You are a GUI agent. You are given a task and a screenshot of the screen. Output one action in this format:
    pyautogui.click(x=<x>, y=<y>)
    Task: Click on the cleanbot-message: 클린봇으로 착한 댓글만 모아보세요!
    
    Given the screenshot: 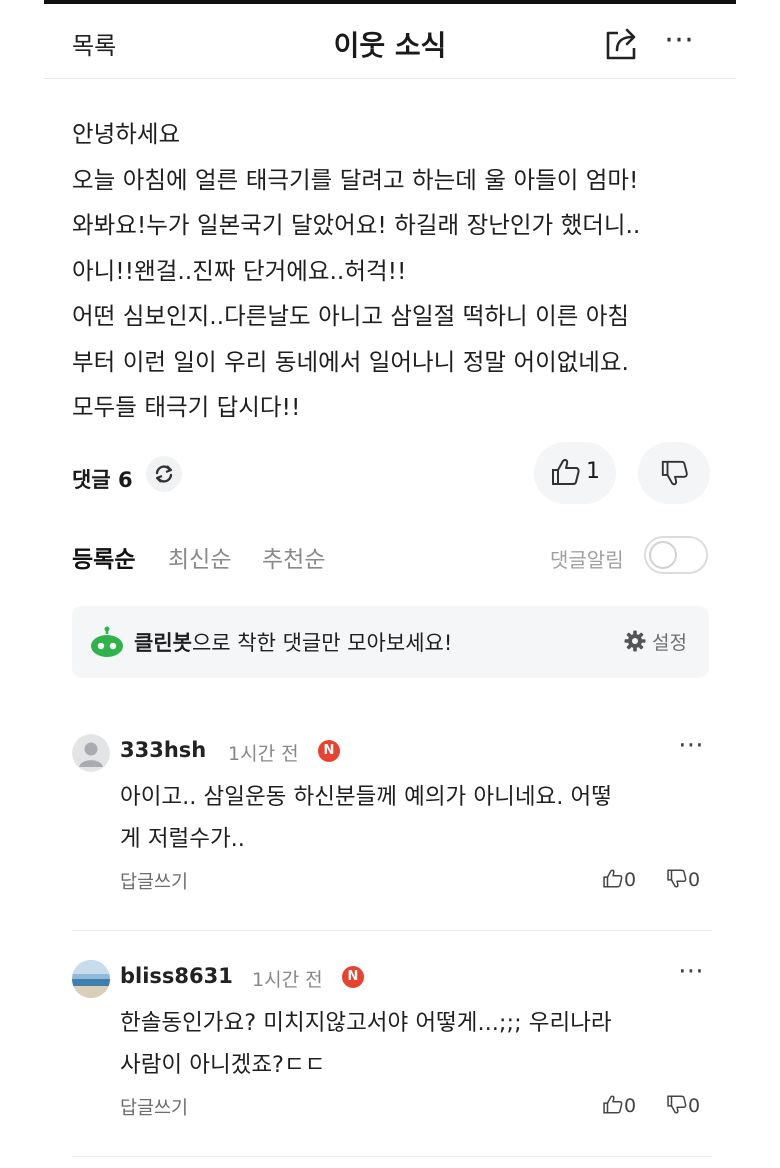 What is the action you would take?
    pyautogui.click(x=293, y=642)
    